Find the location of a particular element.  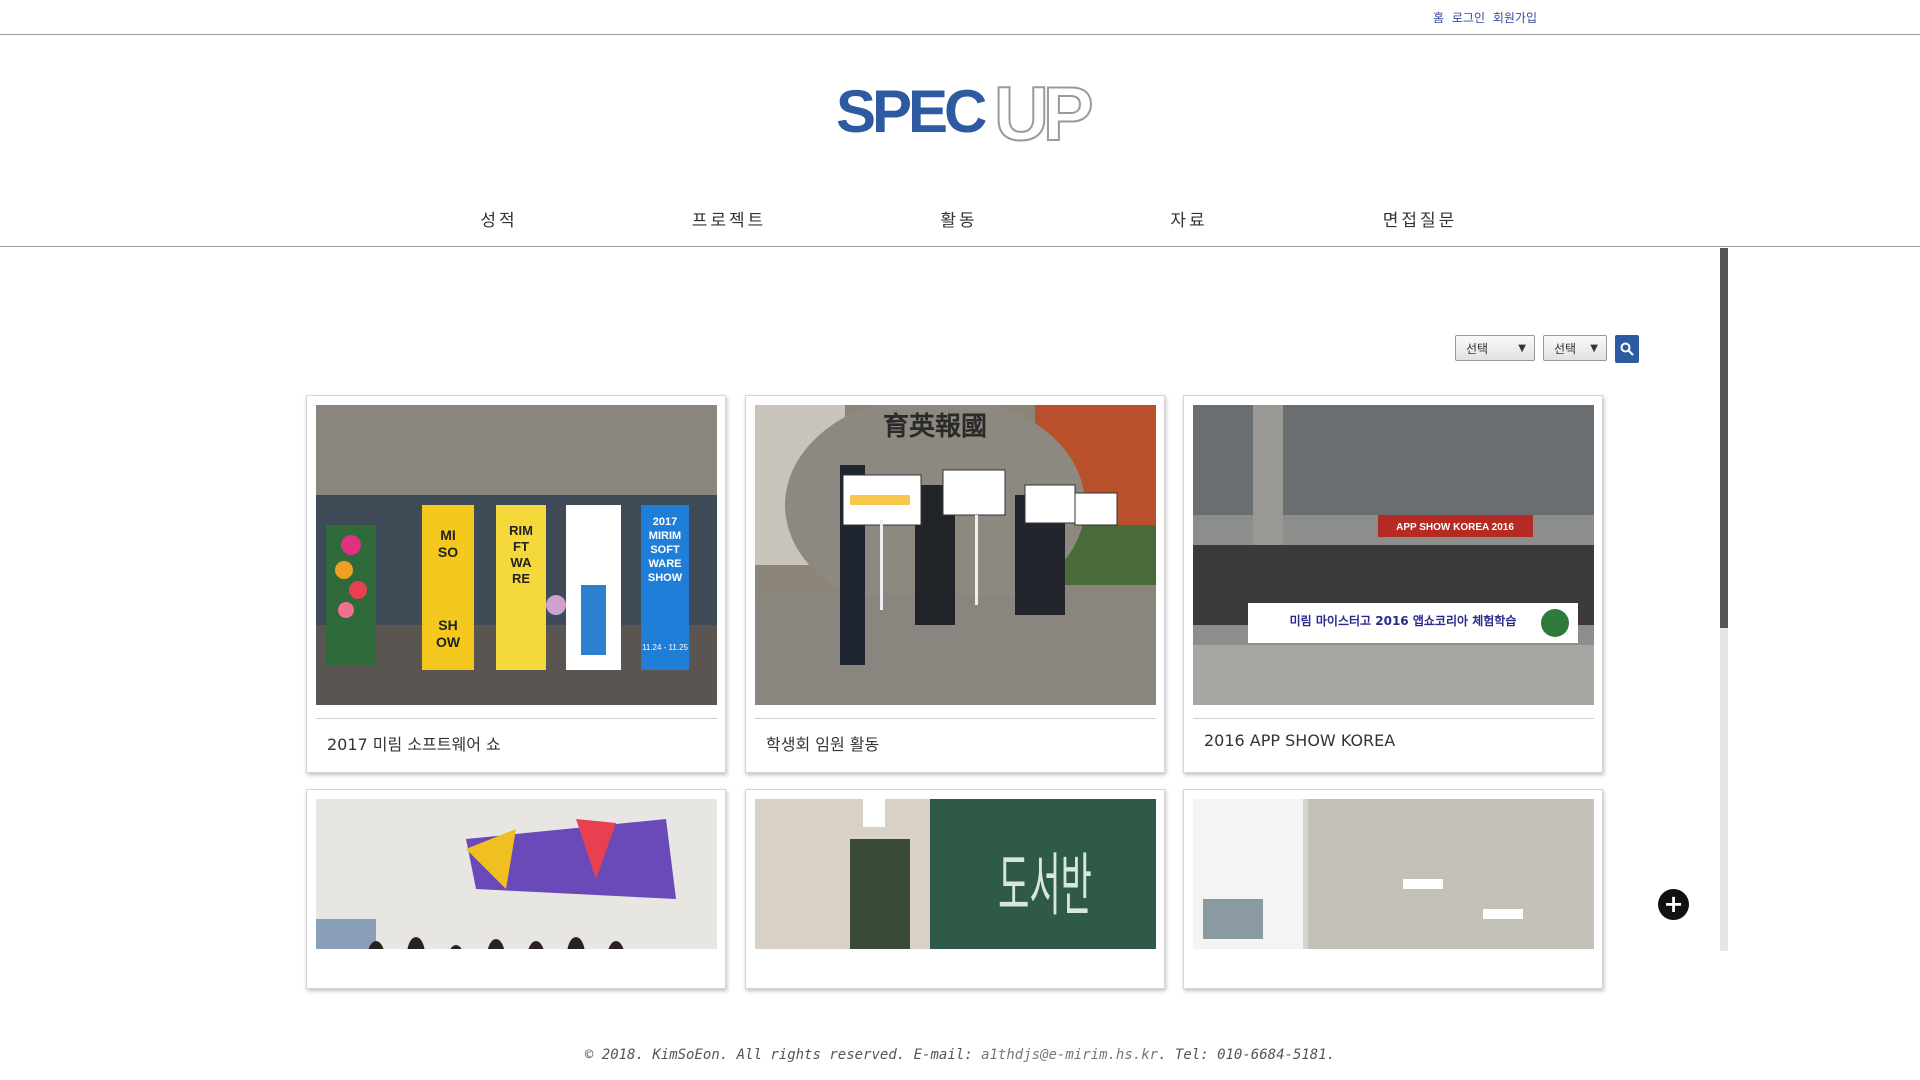

svg-text: WA is located at coordinates (522, 562).